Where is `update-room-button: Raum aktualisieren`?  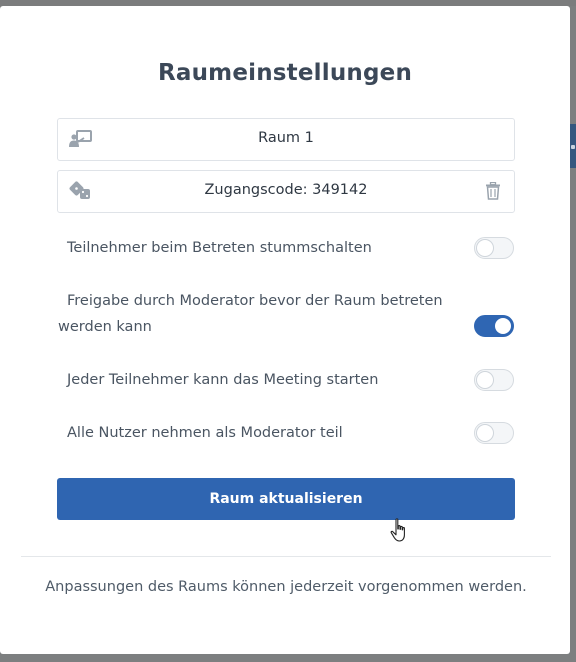
update-room-button: Raum aktualisieren is located at coordinates (286, 499).